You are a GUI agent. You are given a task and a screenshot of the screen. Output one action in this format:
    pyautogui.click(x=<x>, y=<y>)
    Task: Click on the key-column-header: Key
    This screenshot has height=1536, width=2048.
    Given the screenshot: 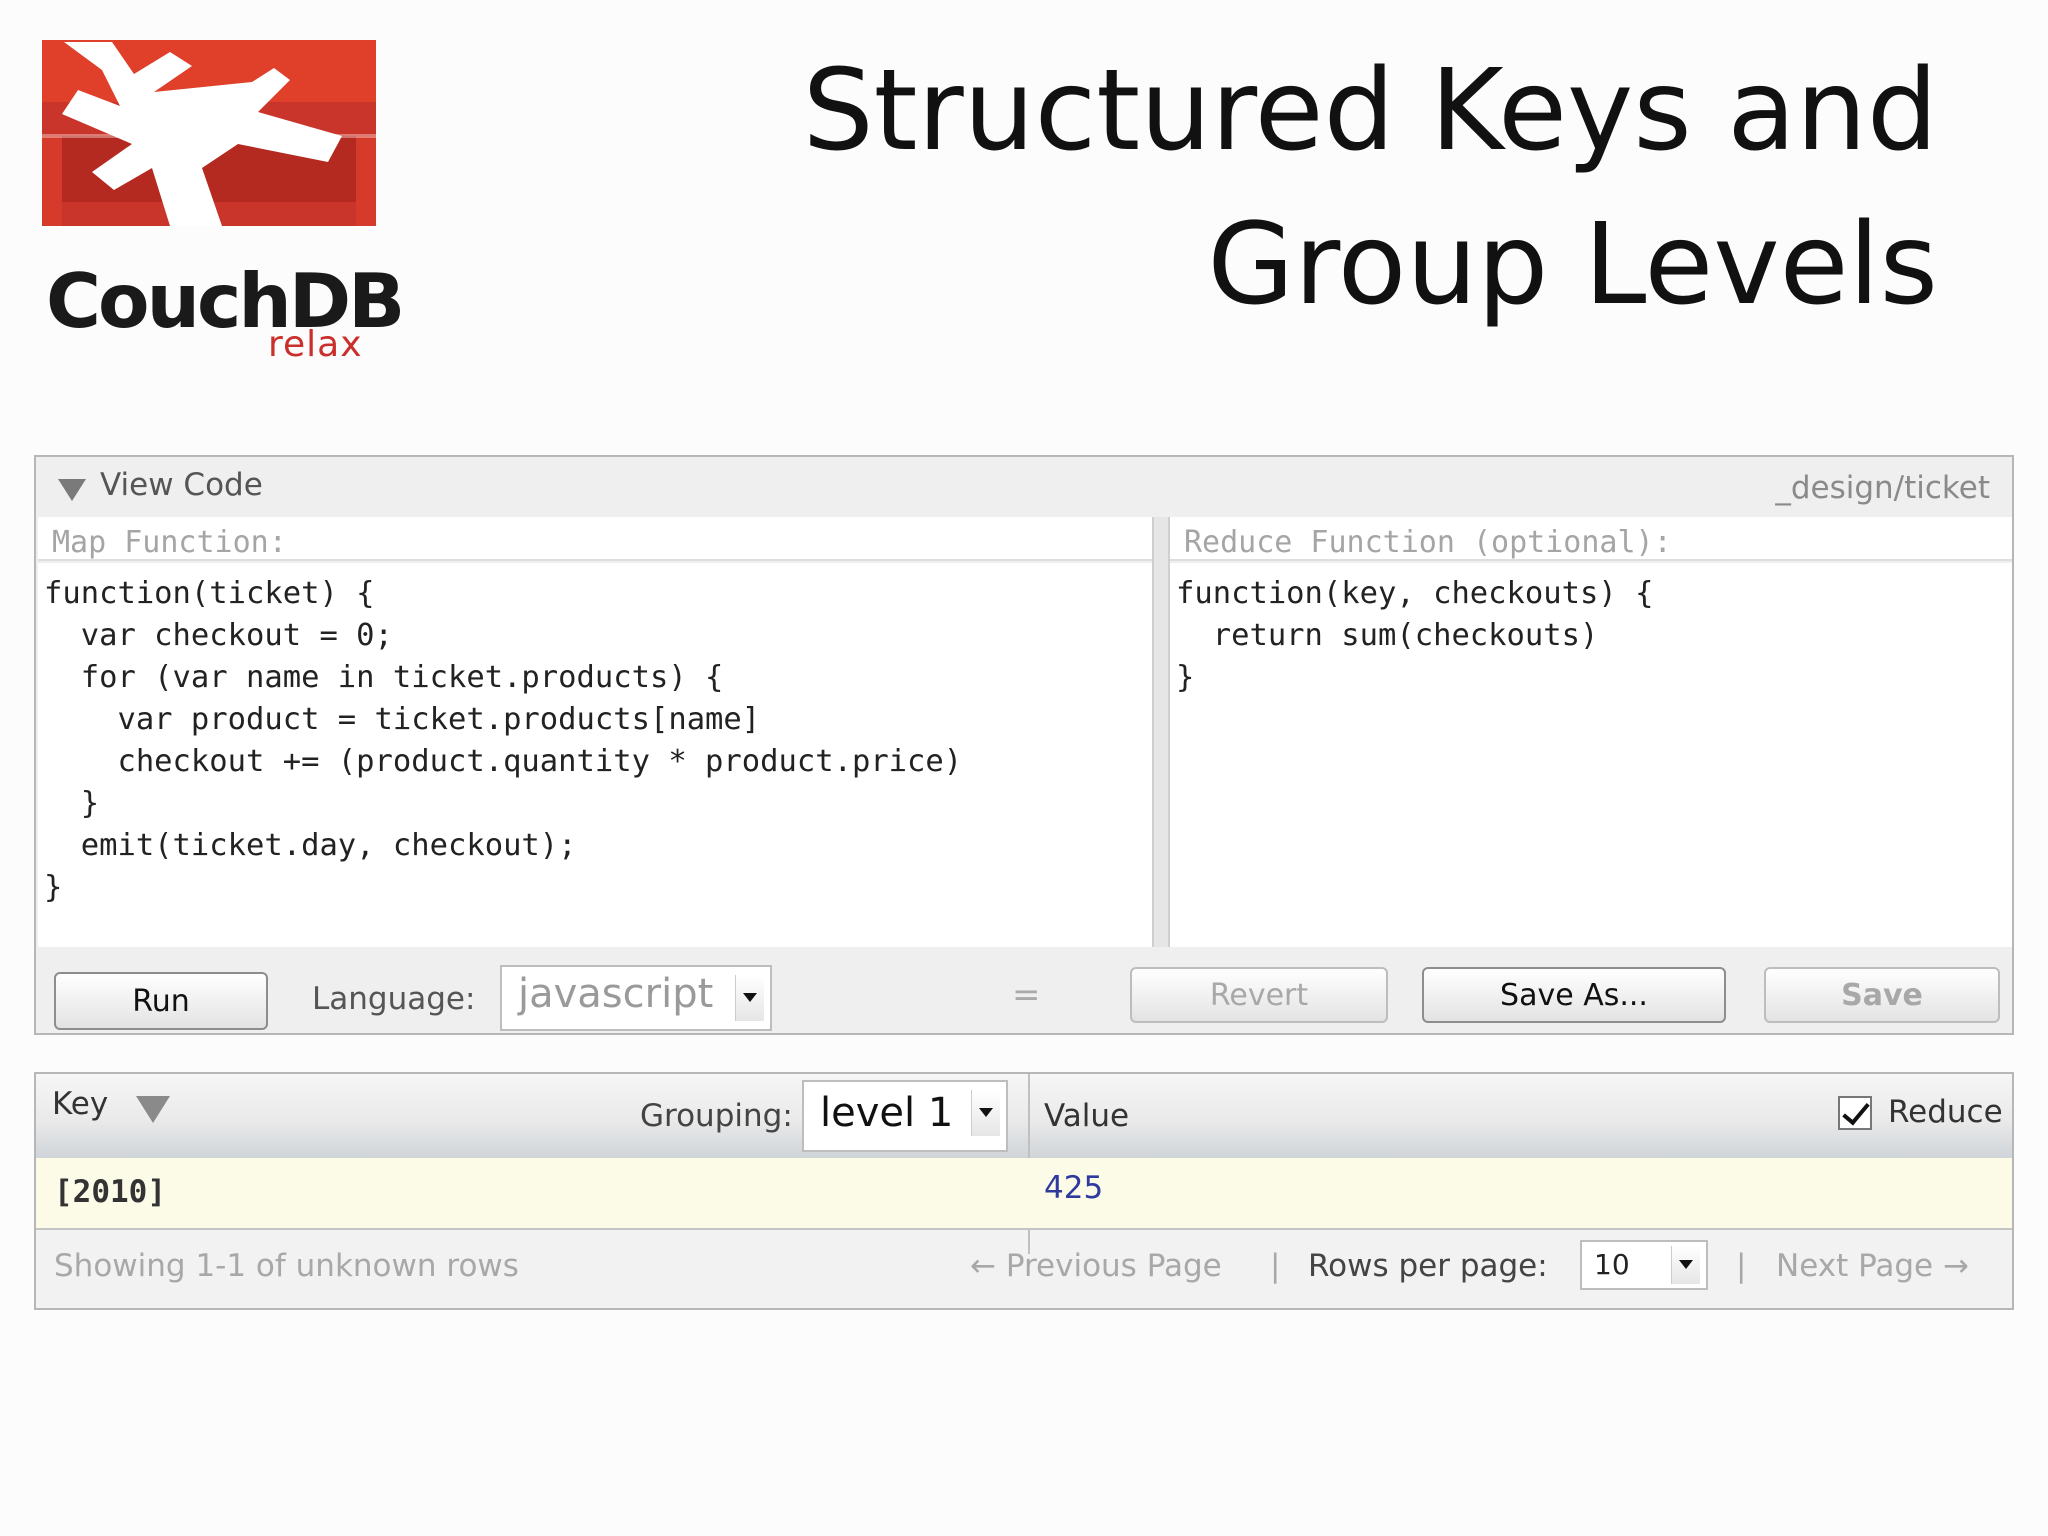 What is the action you would take?
    pyautogui.click(x=80, y=1104)
    